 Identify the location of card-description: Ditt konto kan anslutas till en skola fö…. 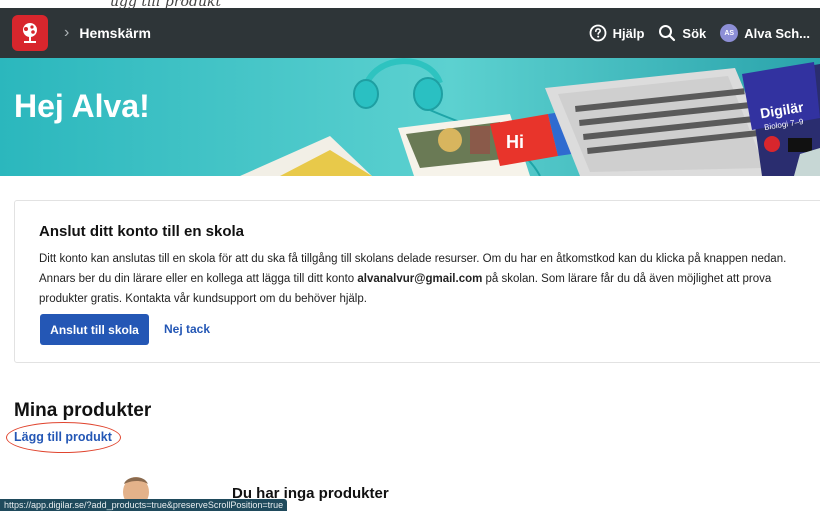
(424, 279).